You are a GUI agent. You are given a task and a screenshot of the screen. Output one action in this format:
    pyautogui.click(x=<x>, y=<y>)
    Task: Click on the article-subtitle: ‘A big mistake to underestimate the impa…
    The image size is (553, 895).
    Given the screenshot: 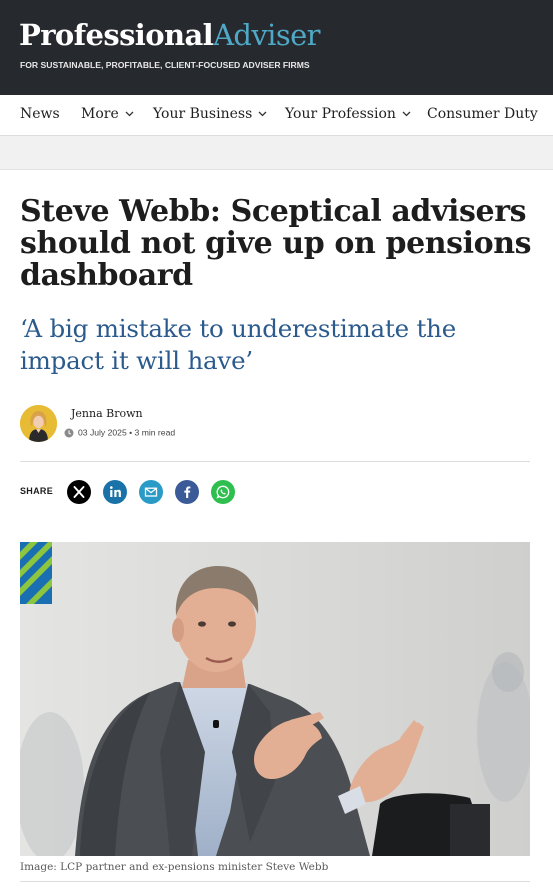 What is the action you would take?
    pyautogui.click(x=238, y=344)
    